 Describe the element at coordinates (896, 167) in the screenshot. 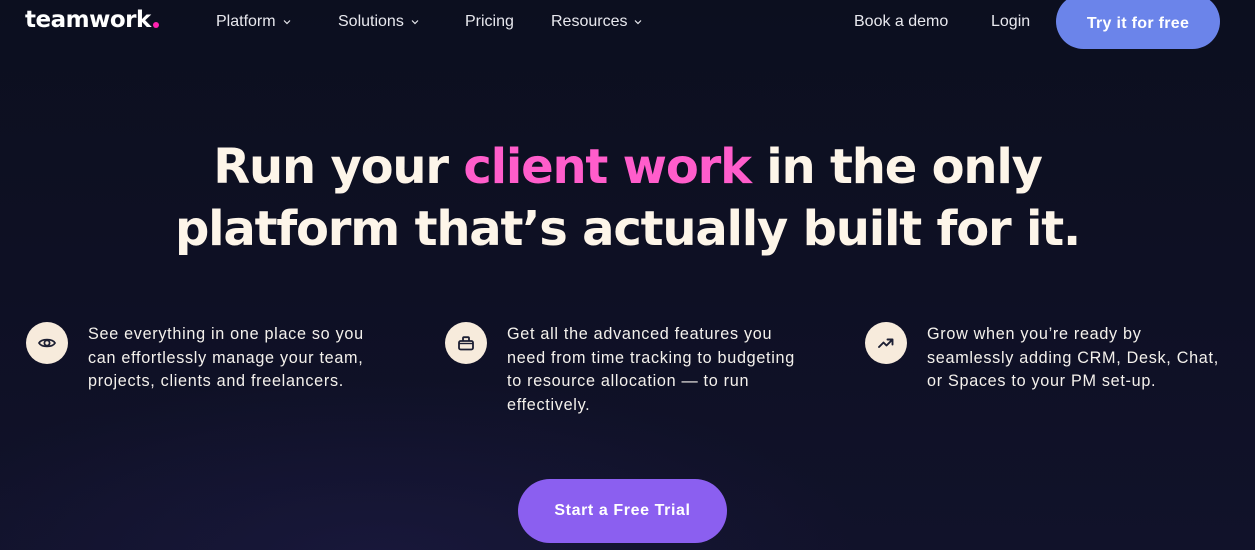

I see `headline-text: in the only` at that location.